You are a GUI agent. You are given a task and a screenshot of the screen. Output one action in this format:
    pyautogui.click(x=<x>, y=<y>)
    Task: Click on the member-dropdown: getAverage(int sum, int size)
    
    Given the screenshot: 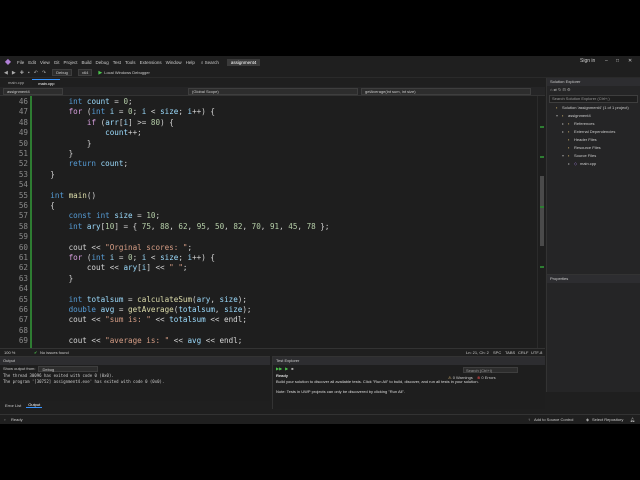 What is the action you would take?
    pyautogui.click(x=446, y=91)
    